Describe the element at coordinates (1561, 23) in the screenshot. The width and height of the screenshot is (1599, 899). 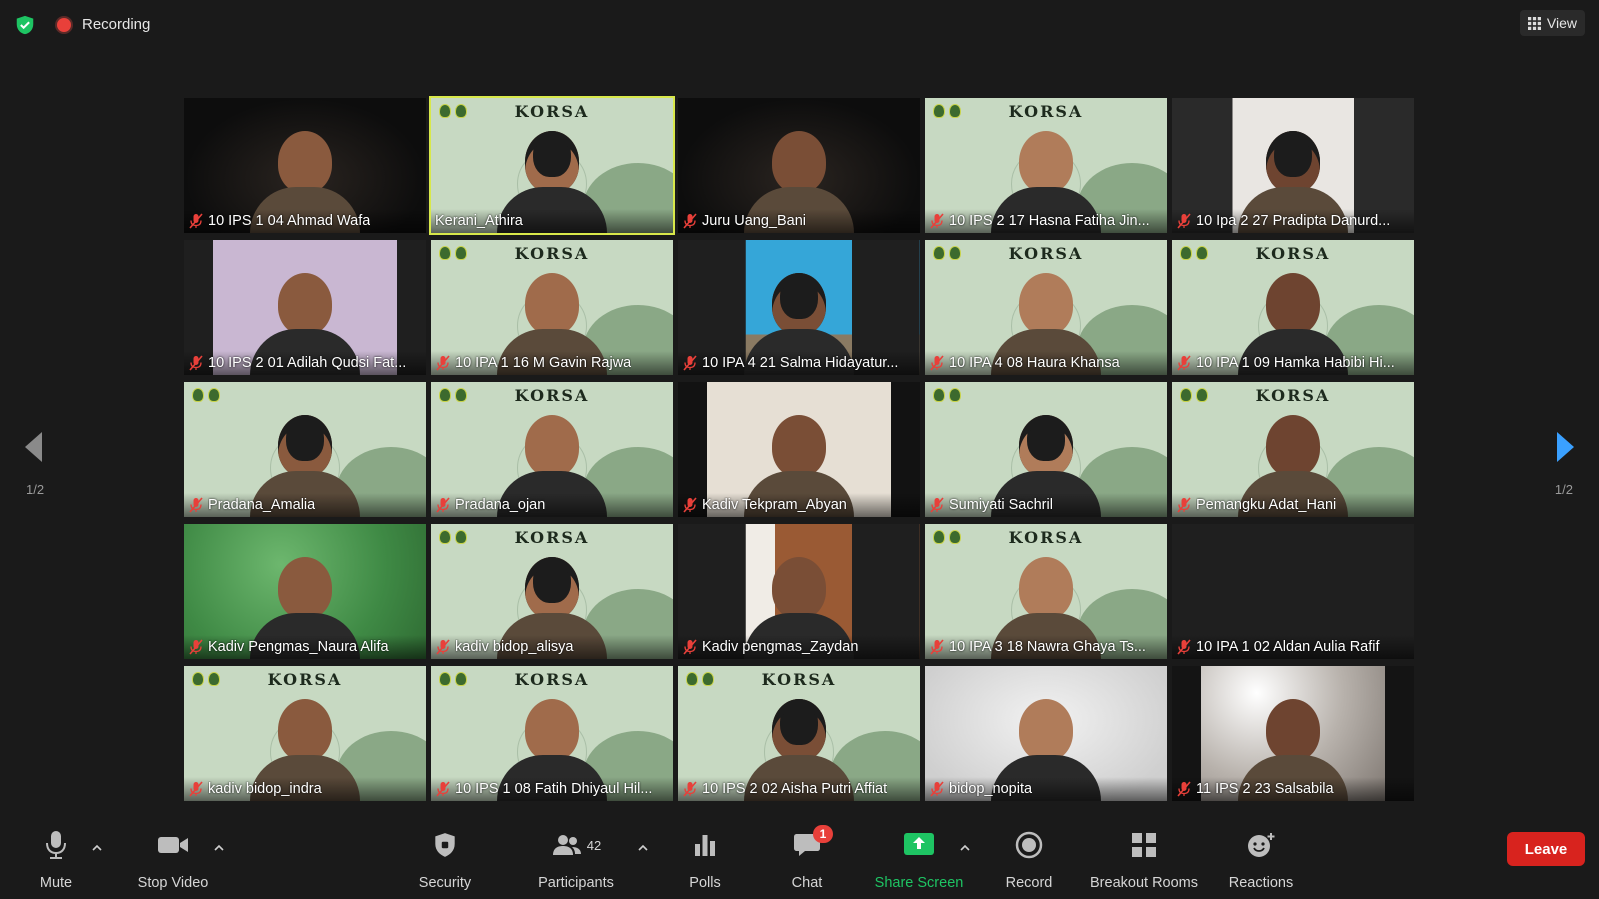
I see `view-label: View` at that location.